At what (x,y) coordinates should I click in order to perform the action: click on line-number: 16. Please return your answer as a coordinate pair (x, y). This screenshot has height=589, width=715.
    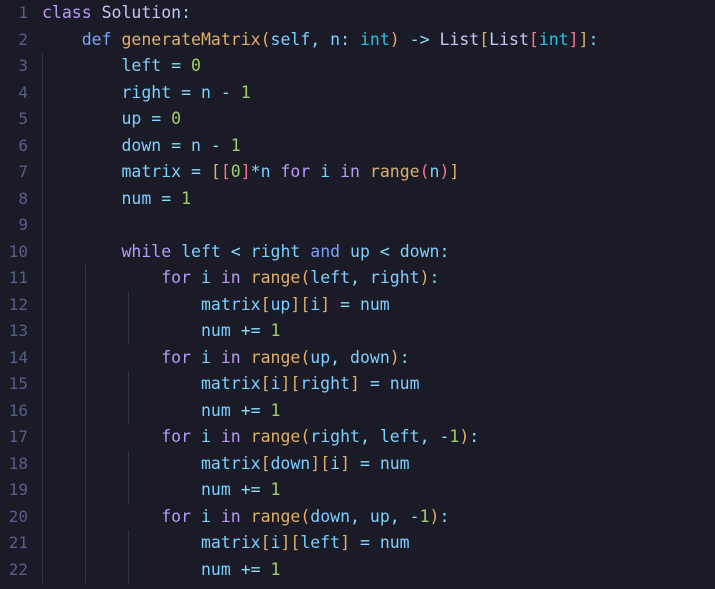
    Looking at the image, I should click on (18, 410).